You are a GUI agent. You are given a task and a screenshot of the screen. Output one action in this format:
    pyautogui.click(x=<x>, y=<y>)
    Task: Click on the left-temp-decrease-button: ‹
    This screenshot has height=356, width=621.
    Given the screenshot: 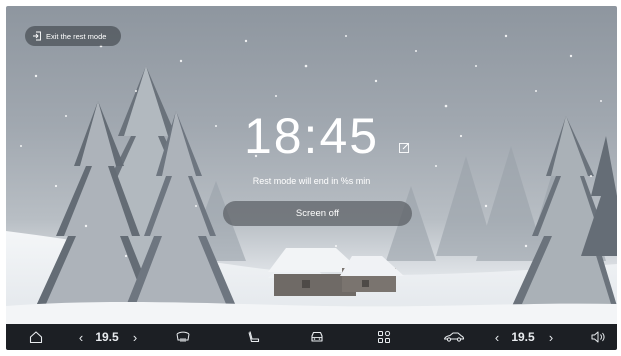 What is the action you would take?
    pyautogui.click(x=81, y=337)
    